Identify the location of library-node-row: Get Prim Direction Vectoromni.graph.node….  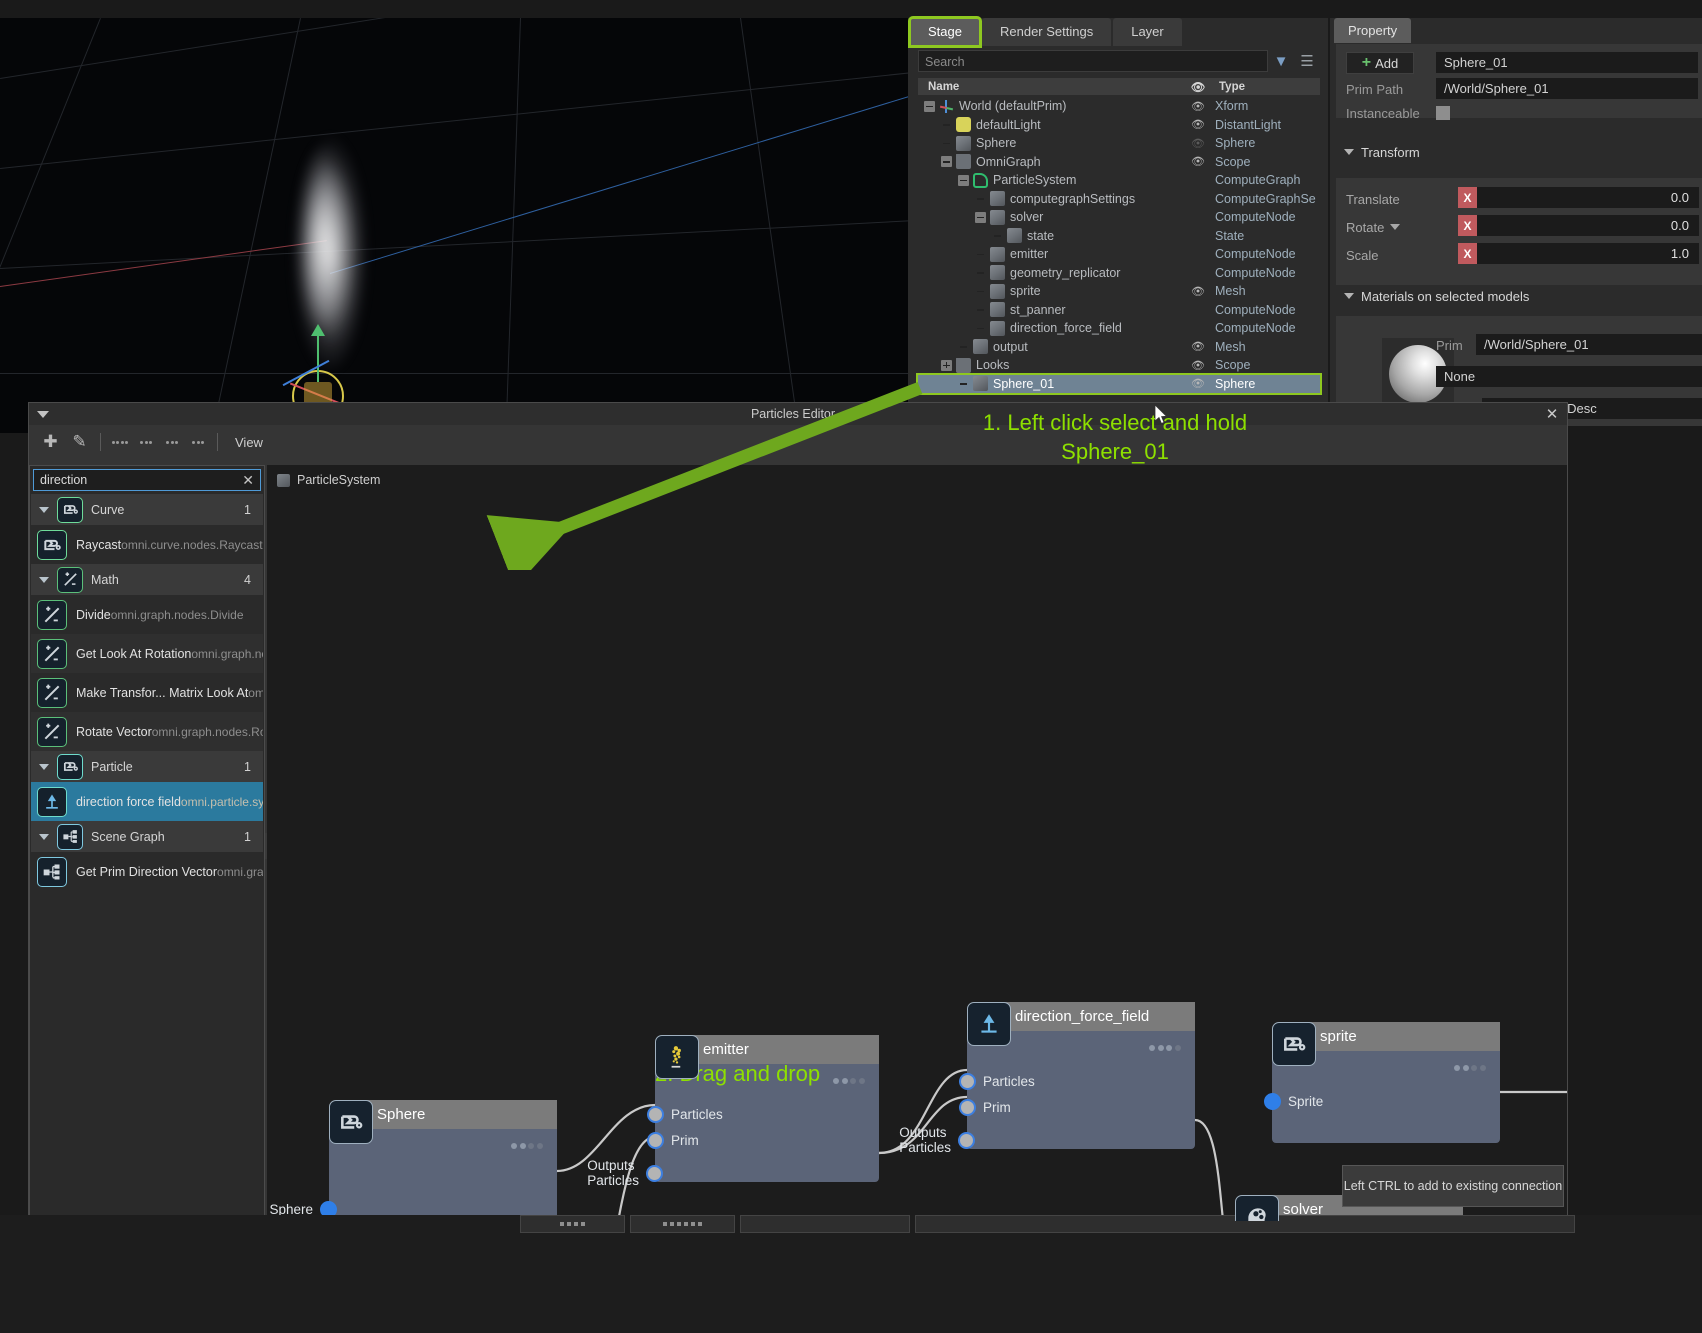
(147, 871).